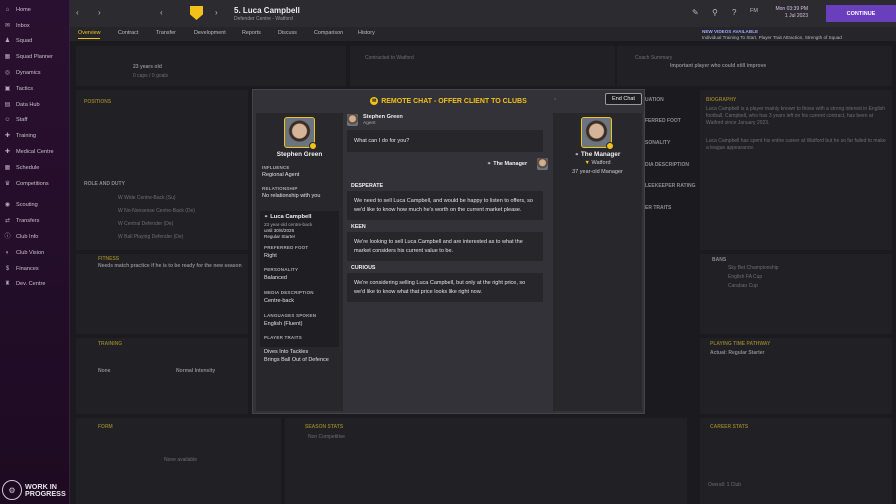 The width and height of the screenshot is (896, 504). I want to click on player-caps: 0 caps / 0 goals, so click(151, 76).